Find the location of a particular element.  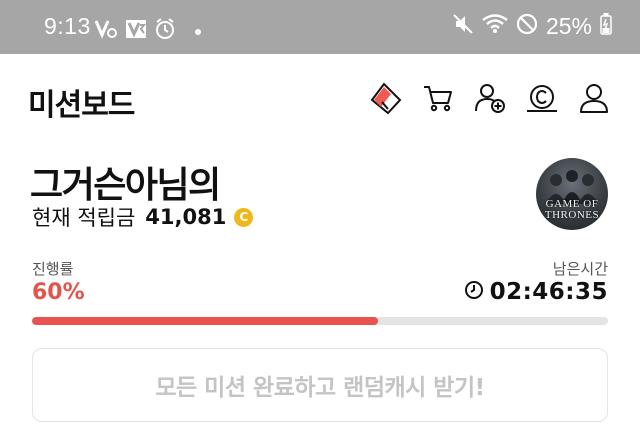

balance-label: 현재 적립금 is located at coordinates (84, 218).